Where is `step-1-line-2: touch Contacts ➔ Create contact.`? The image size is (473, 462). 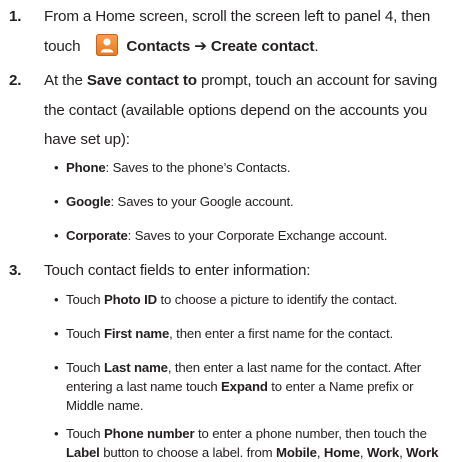
step-1-line-2: touch Contacts ➔ Create contact. is located at coordinates (258, 47).